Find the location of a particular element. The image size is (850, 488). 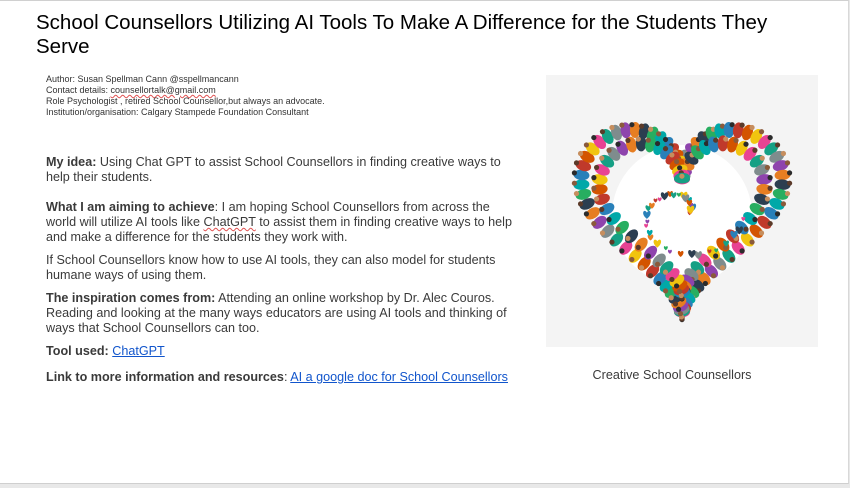

aim-chatgpt-word: ChatGPT is located at coordinates (229, 222).